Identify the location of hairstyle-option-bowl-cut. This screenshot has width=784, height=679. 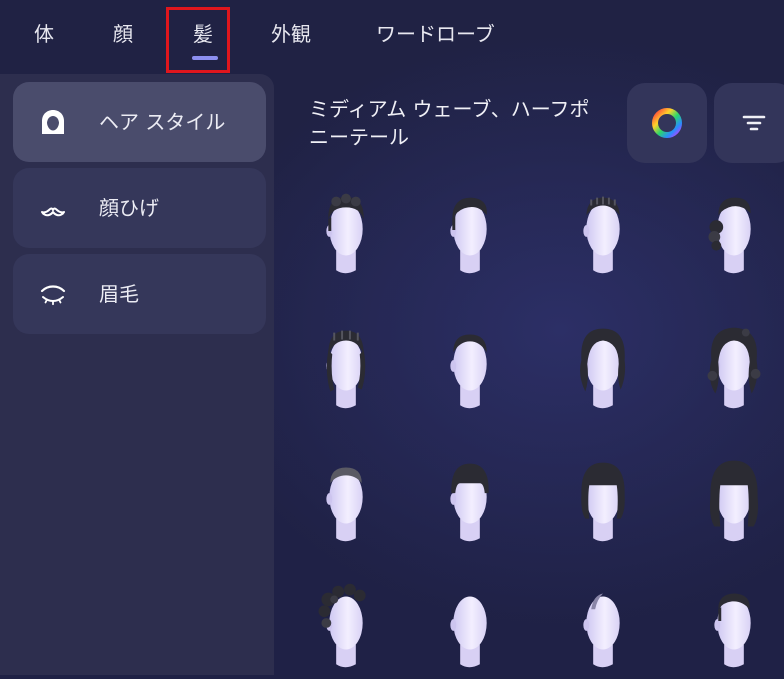
(470, 498).